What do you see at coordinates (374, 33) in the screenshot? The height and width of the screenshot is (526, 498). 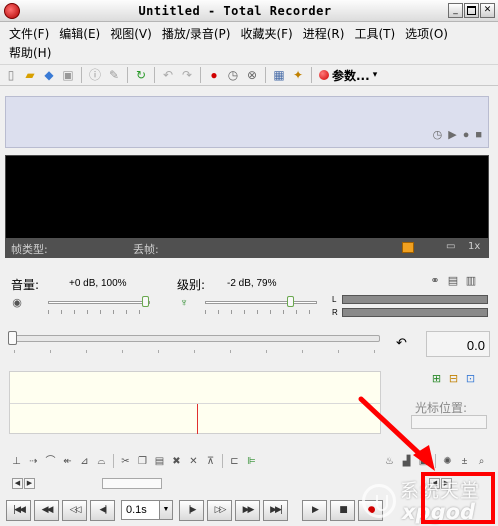 I see `menu-tools: 工具(T)` at bounding box center [374, 33].